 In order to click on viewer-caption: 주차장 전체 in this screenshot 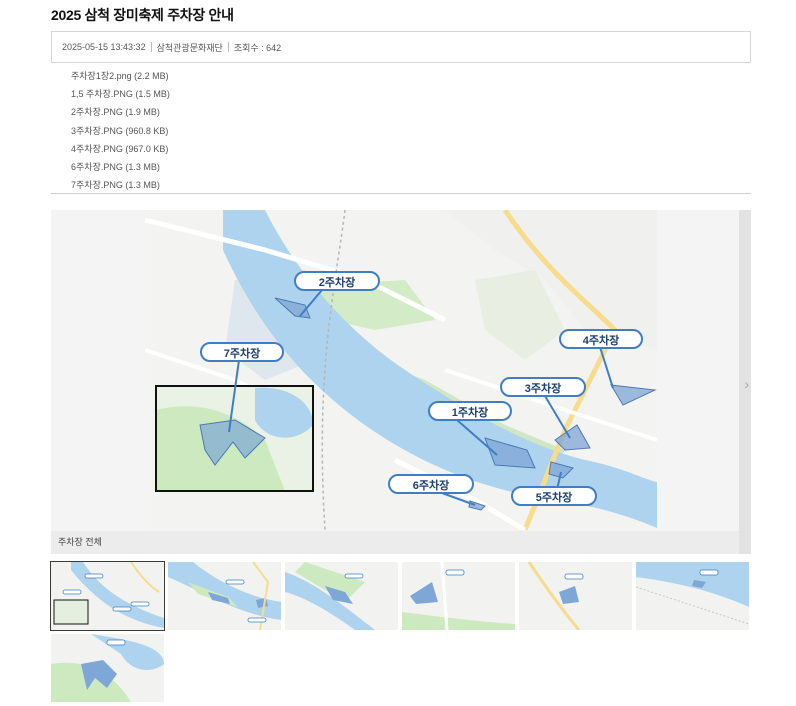, I will do `click(395, 542)`.